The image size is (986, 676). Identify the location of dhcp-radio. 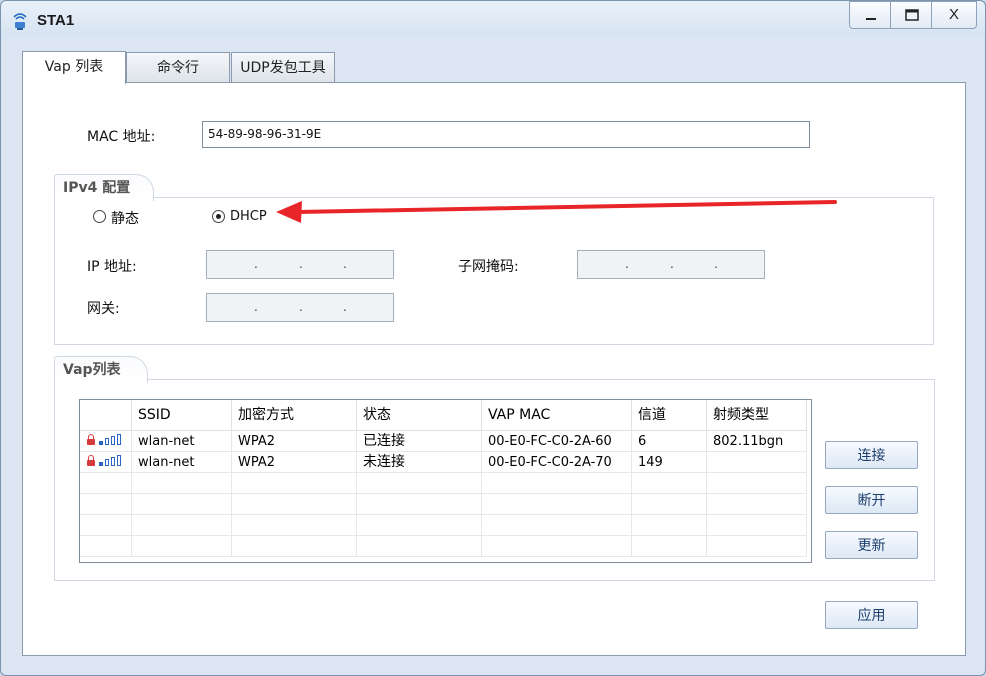
(218, 216).